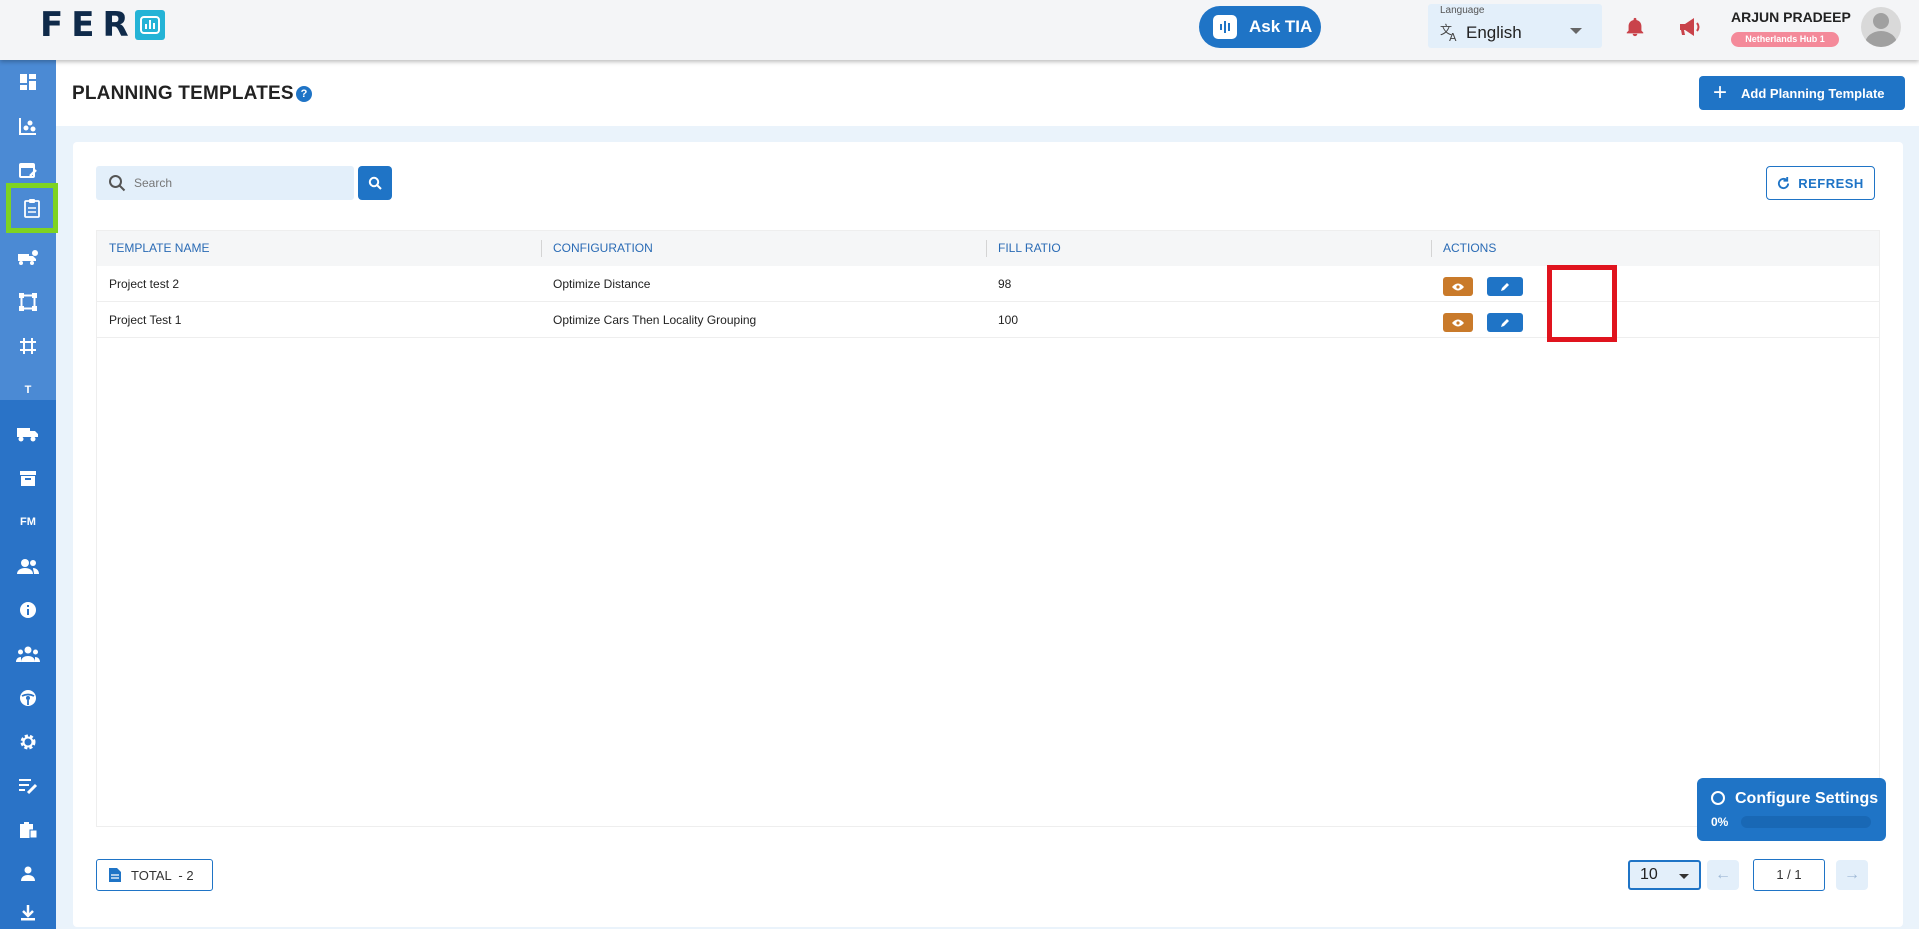  I want to click on eye-icon, so click(1458, 286).